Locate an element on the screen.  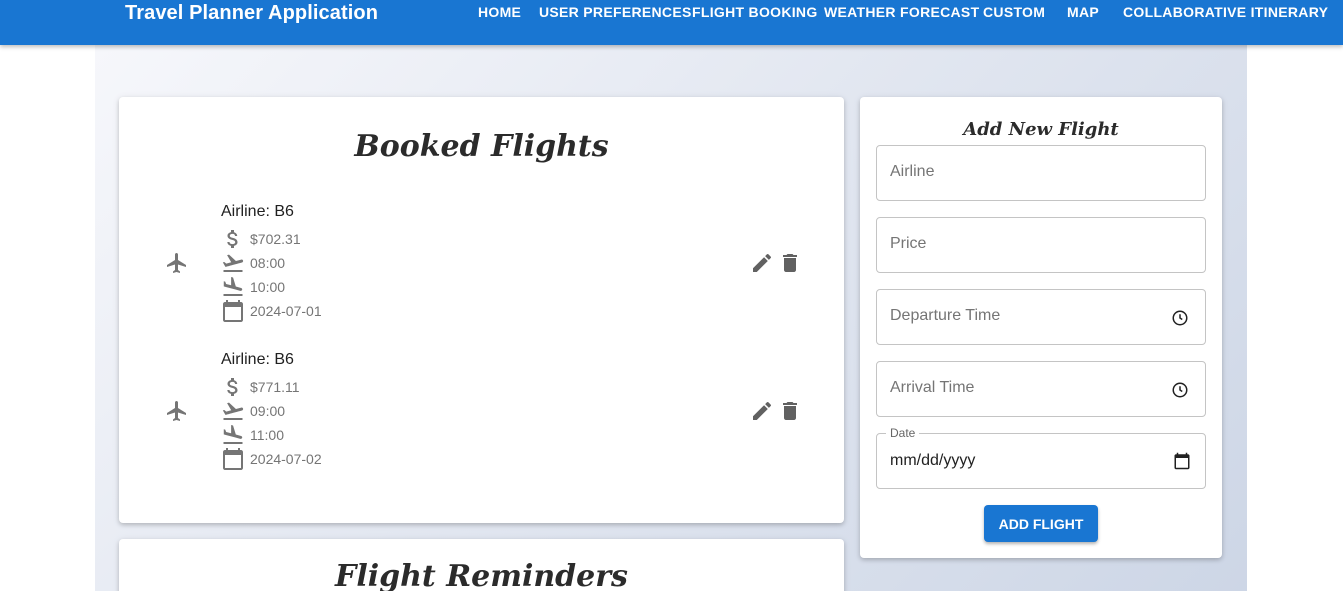
booked-flights-title: Booked Flights is located at coordinates (481, 146).